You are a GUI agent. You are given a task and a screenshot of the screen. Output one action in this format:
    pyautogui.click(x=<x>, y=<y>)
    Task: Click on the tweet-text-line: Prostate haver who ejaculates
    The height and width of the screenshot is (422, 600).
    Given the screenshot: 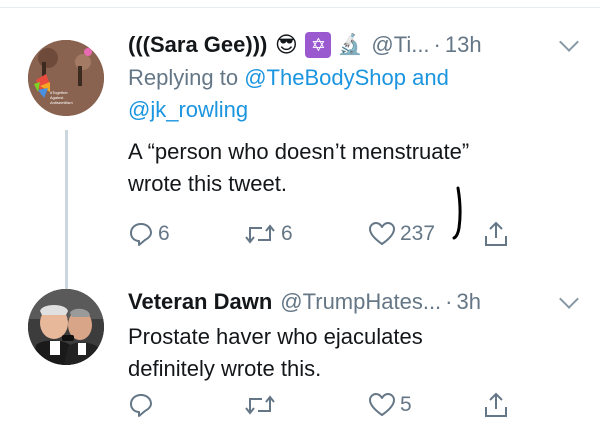 What is the action you would take?
    pyautogui.click(x=275, y=336)
    